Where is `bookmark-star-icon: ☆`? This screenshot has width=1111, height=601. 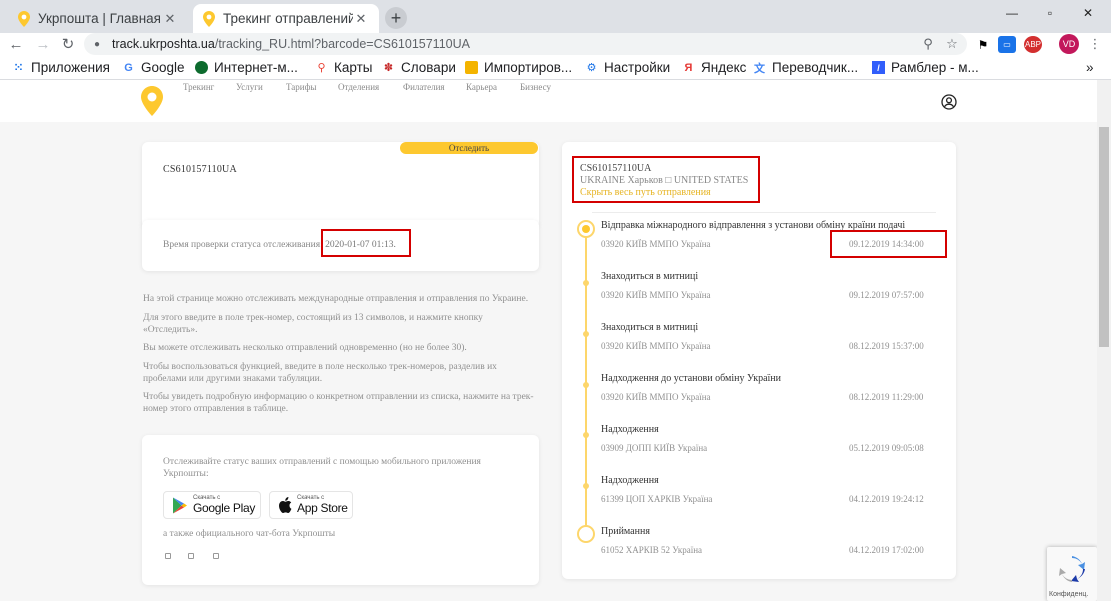 bookmark-star-icon: ☆ is located at coordinates (952, 44).